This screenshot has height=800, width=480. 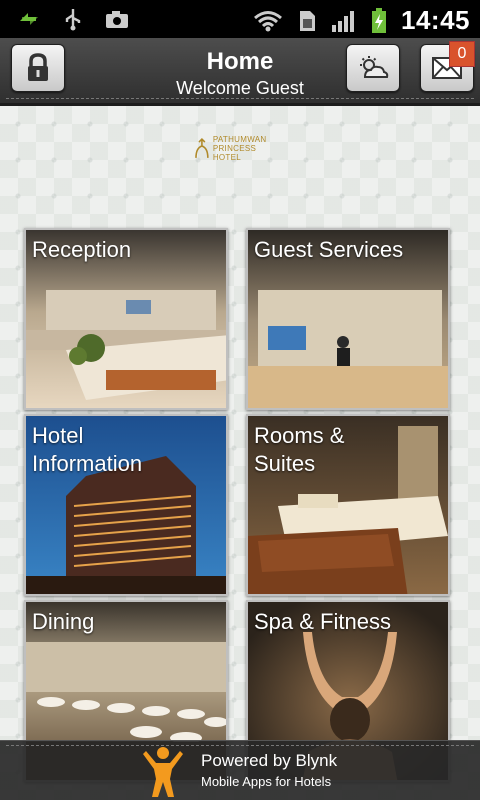 I want to click on footer-divider, so click(x=240, y=745).